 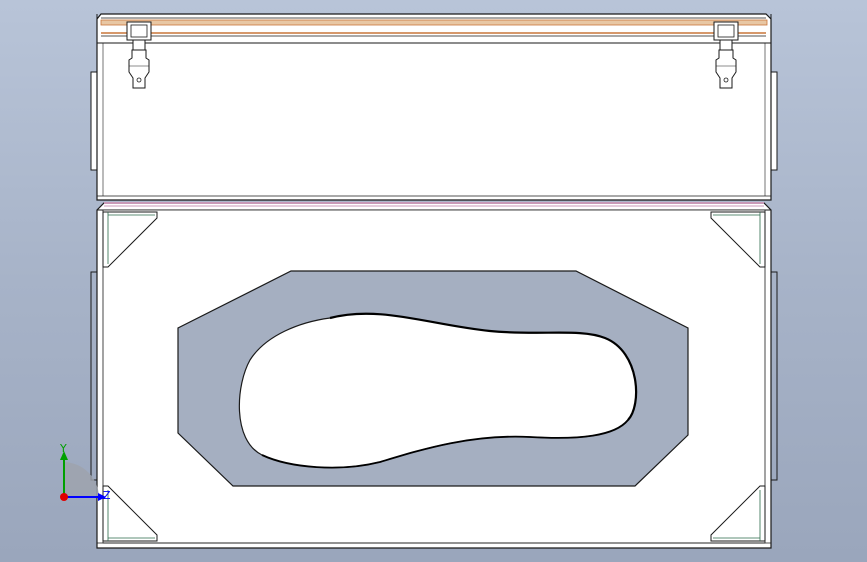 What do you see at coordinates (63, 448) in the screenshot?
I see `axis-y-label: Y` at bounding box center [63, 448].